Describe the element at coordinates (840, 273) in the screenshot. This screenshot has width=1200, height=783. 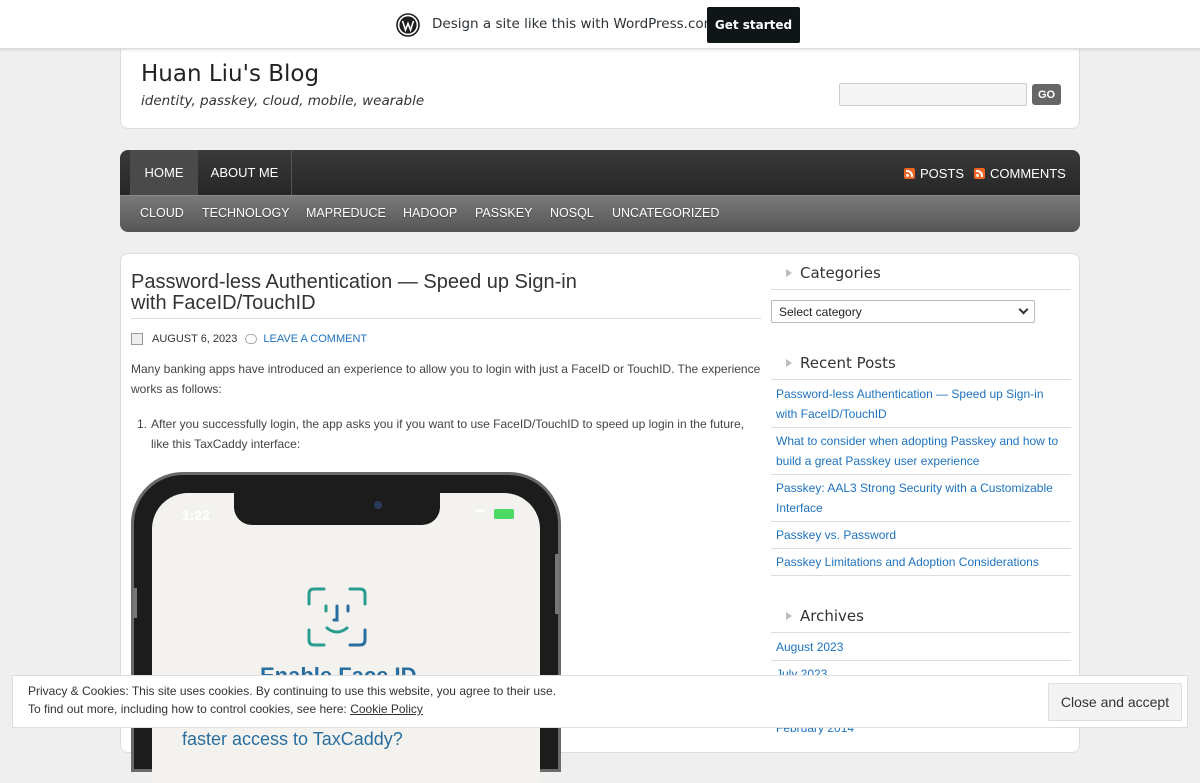
I see `categories-title-text: Categories` at that location.